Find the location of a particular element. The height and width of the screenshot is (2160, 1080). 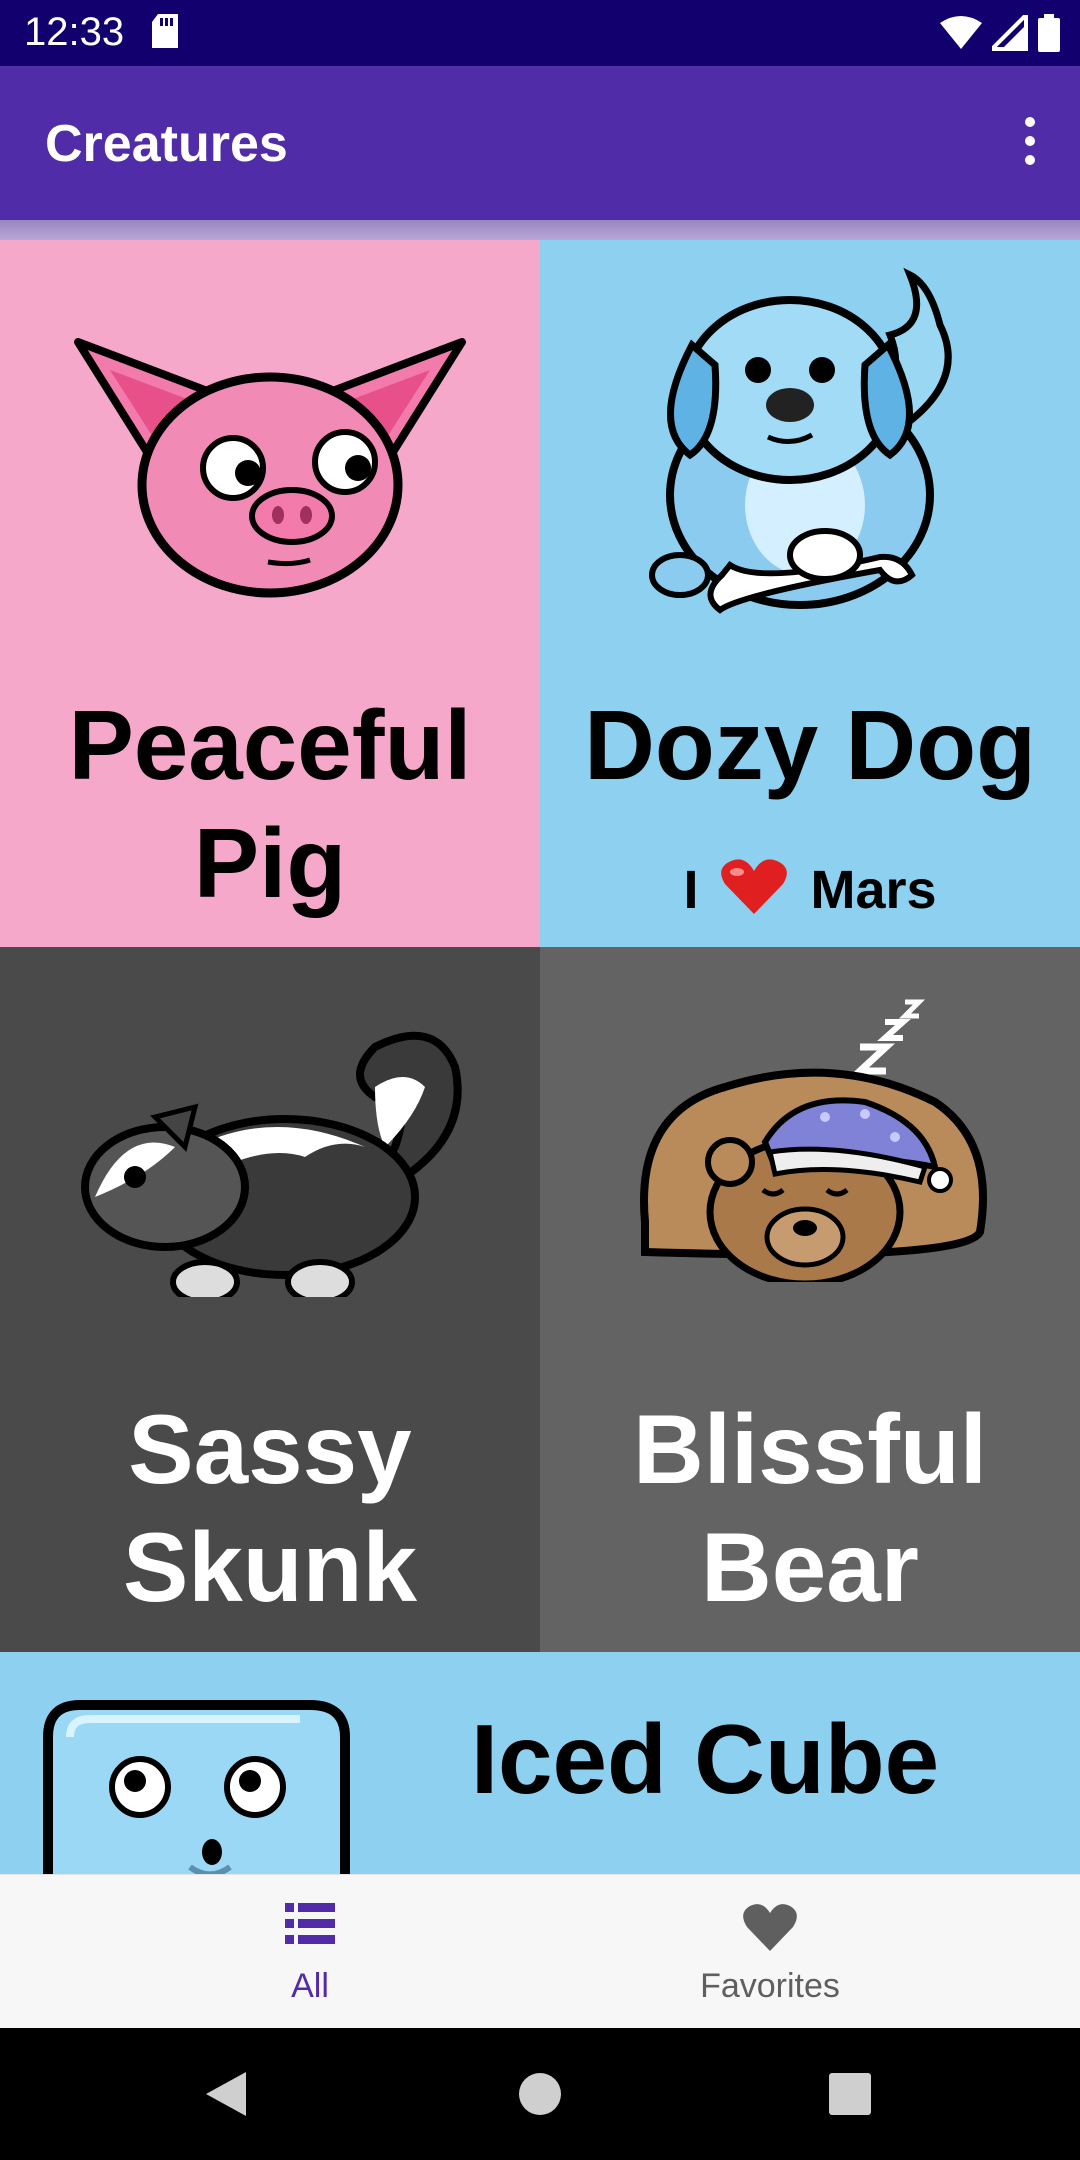

nav-item-favorites: Favorites is located at coordinates (770, 1952).